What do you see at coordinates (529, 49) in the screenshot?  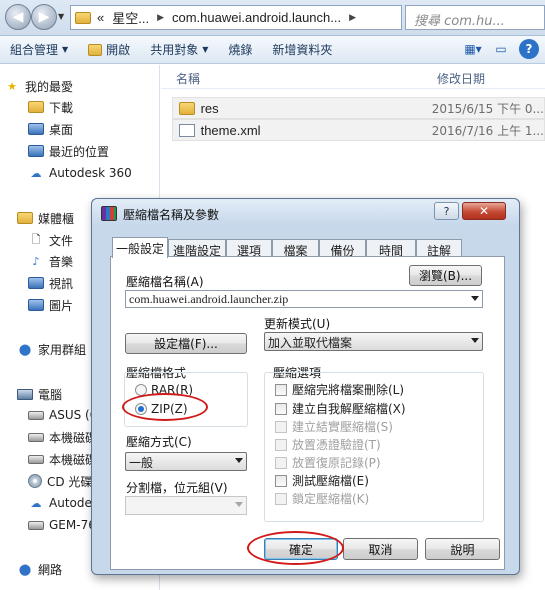 I see `help-icon: ?` at bounding box center [529, 49].